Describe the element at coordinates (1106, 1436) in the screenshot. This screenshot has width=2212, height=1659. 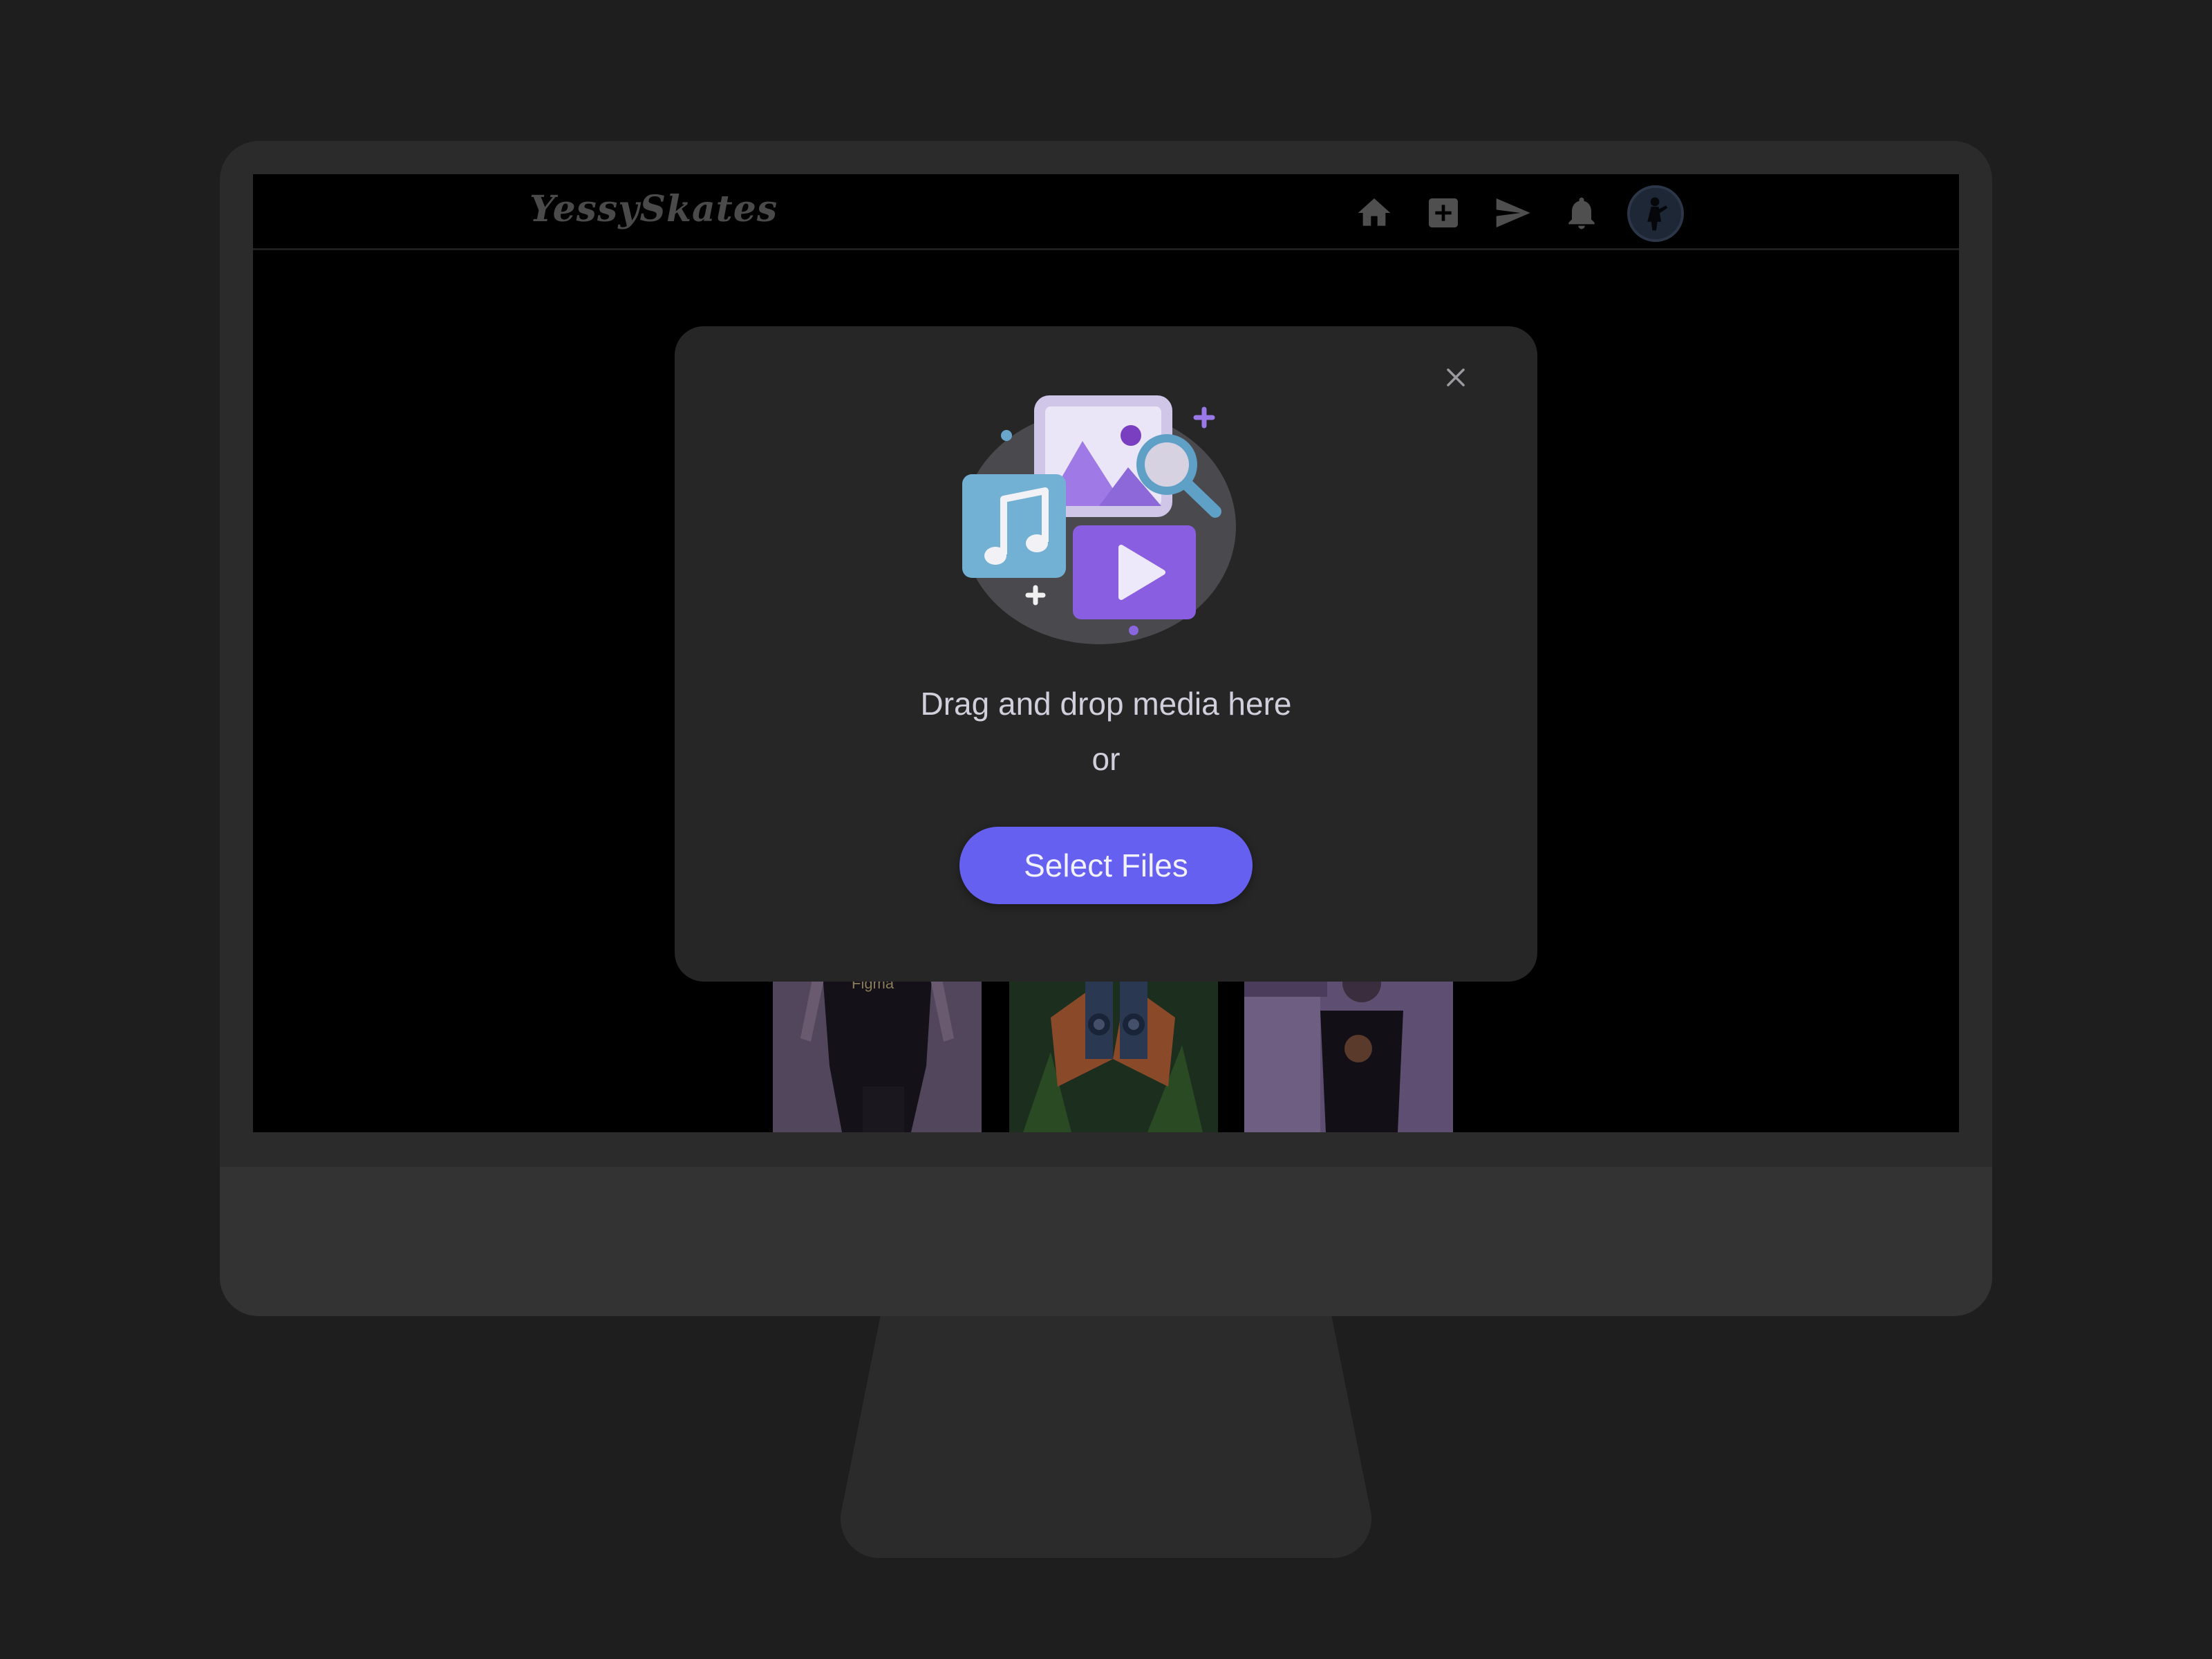
I see `monitor-stand` at that location.